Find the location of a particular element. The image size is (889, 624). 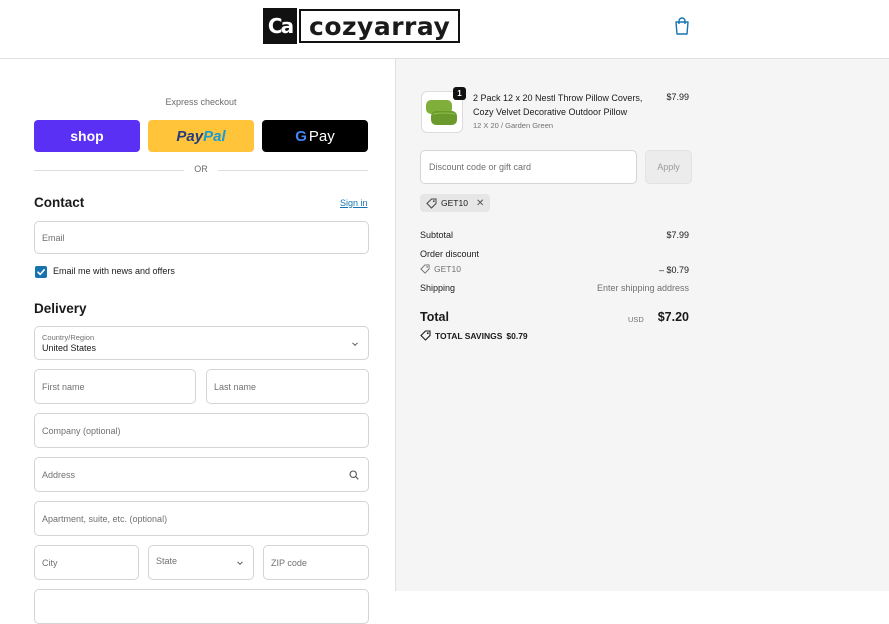

city-placeholder: City is located at coordinates (50, 562).